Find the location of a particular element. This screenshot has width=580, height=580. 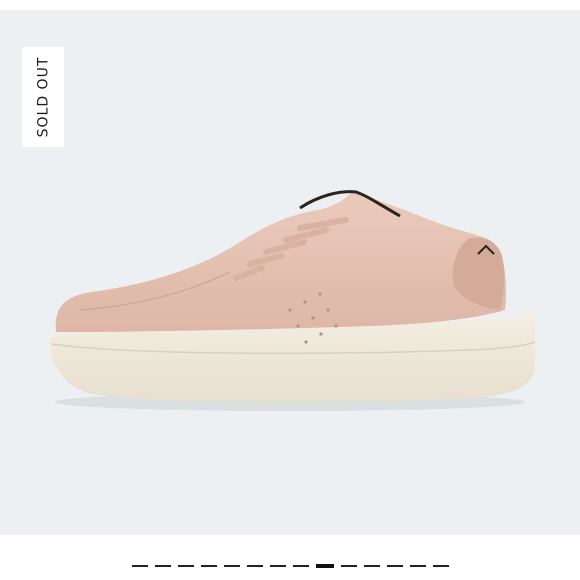

sold-out-badge: SOLD OUT is located at coordinates (43, 97).